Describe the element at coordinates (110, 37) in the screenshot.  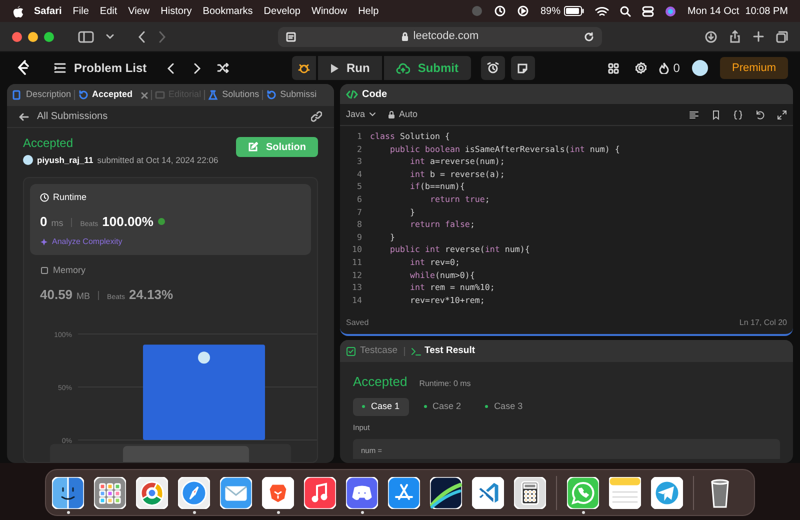
I see `chevron-down-icon` at that location.